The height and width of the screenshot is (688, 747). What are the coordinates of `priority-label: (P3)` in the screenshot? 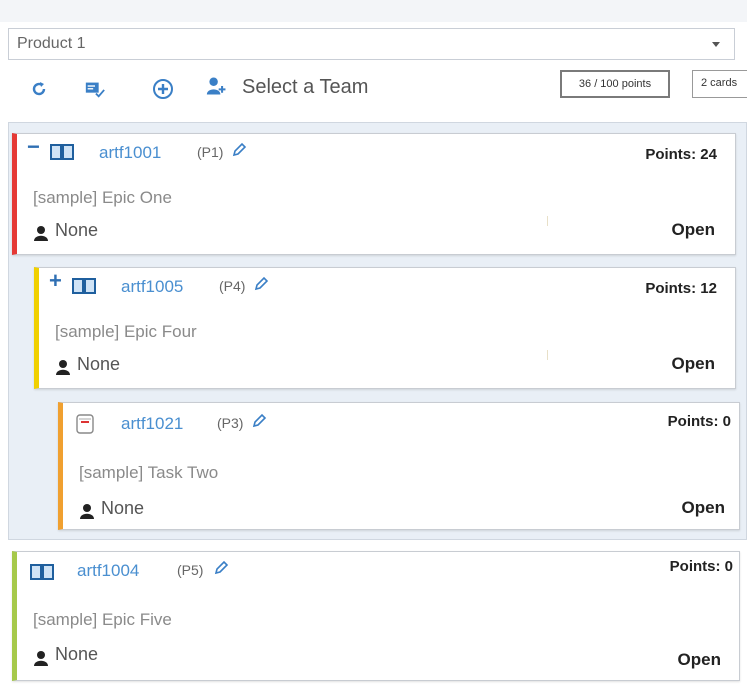 It's located at (230, 423).